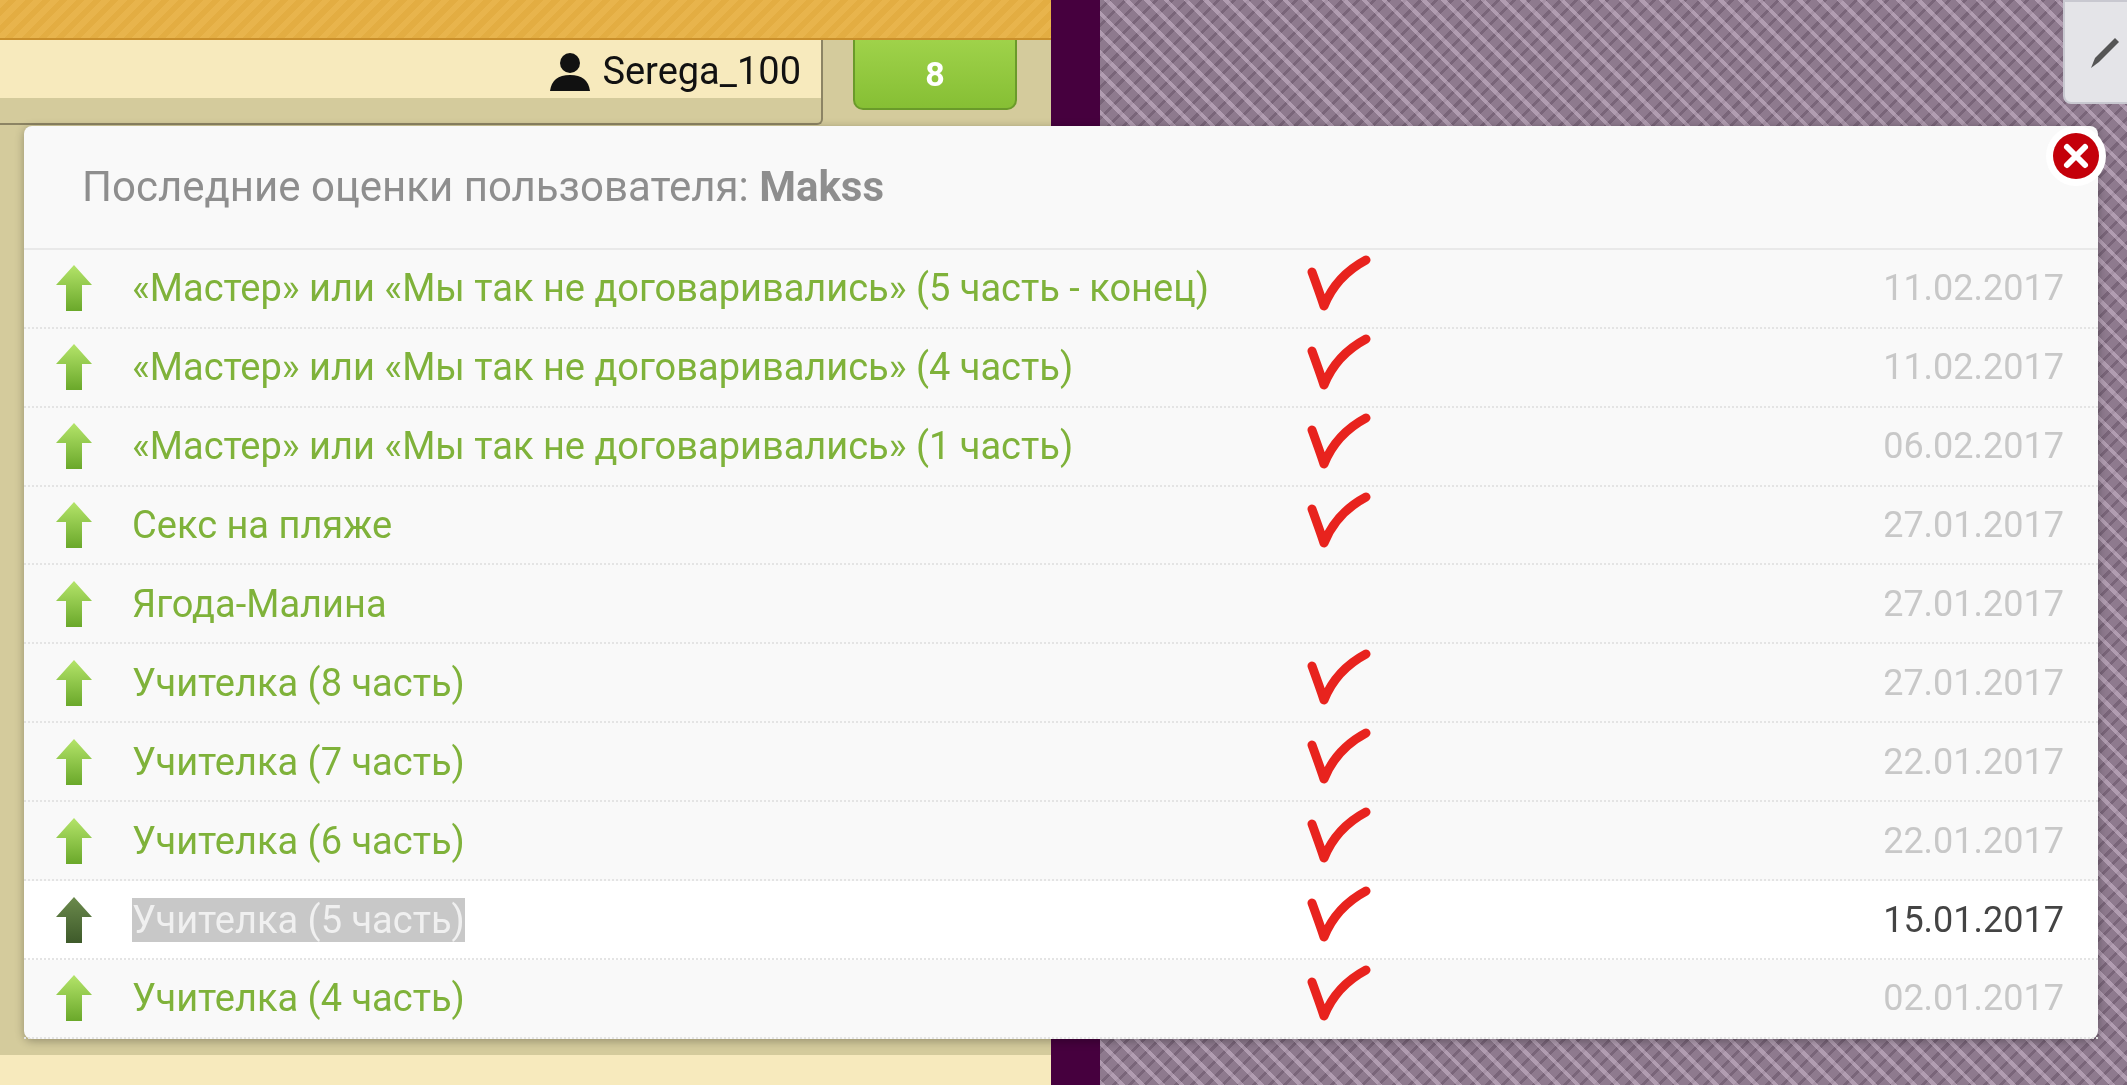 The width and height of the screenshot is (2127, 1085). Describe the element at coordinates (298, 998) in the screenshot. I see `story-link: Учителка (4 часть)` at that location.